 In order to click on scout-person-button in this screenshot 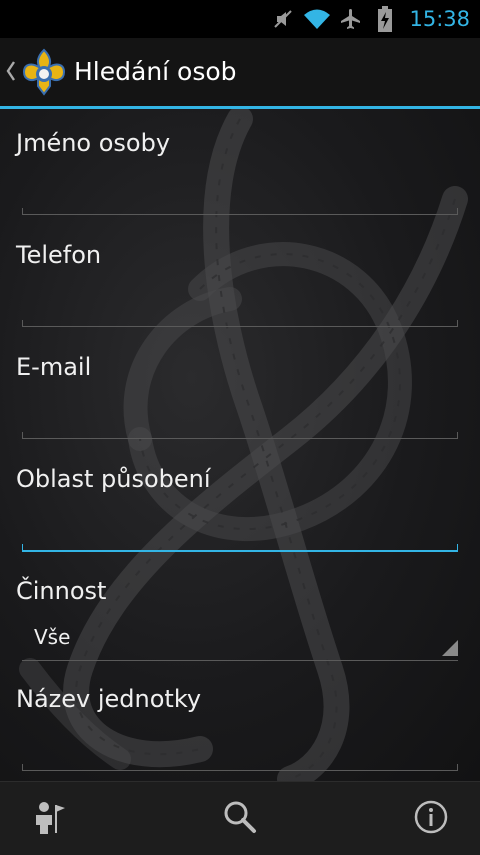, I will do `click(50, 818)`.